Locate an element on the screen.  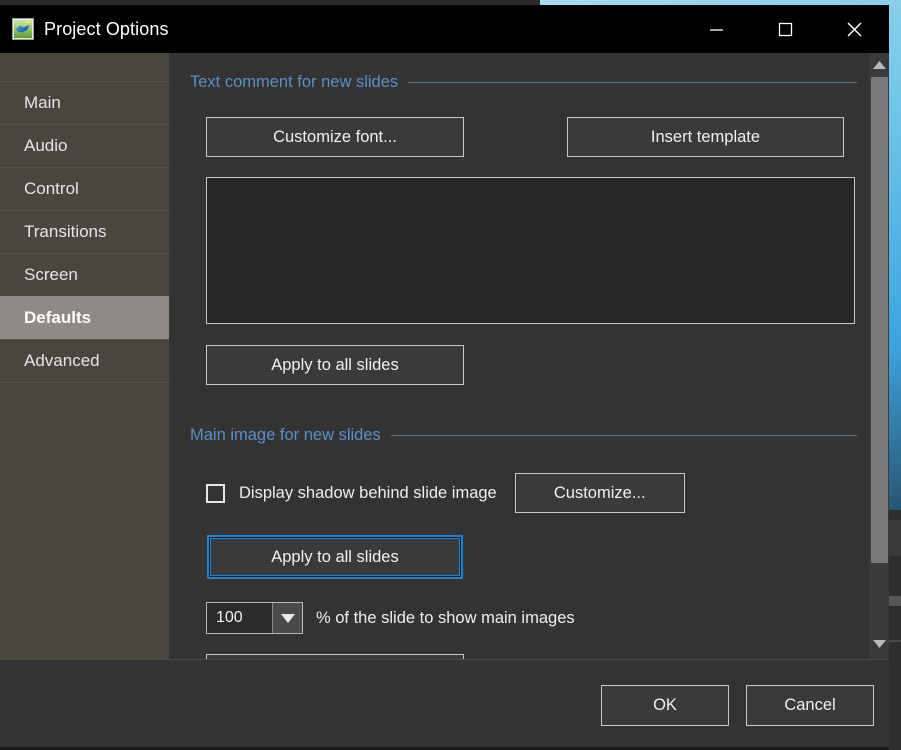
button-label: Cancel is located at coordinates (810, 704).